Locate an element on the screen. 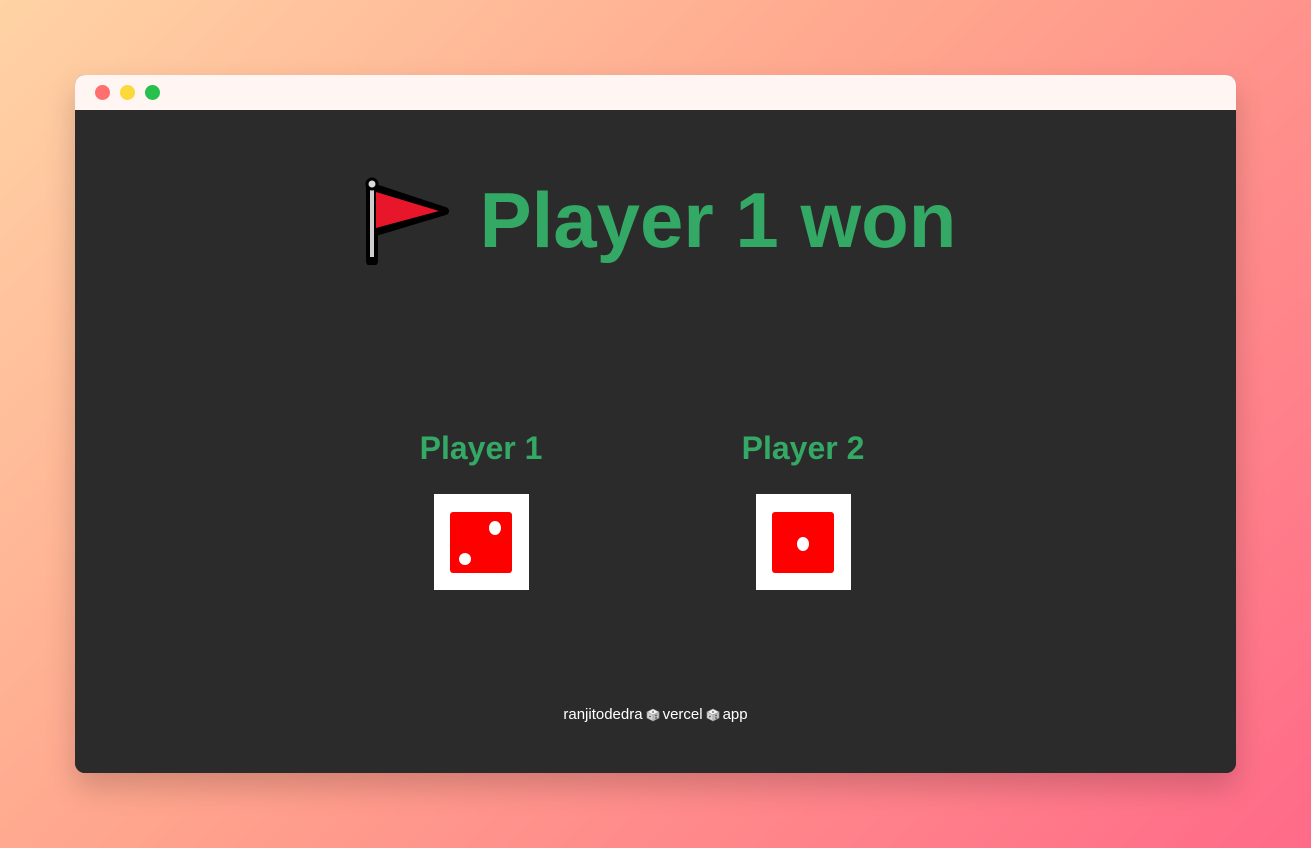 The width and height of the screenshot is (1311, 848). close-window-button is located at coordinates (102, 92).